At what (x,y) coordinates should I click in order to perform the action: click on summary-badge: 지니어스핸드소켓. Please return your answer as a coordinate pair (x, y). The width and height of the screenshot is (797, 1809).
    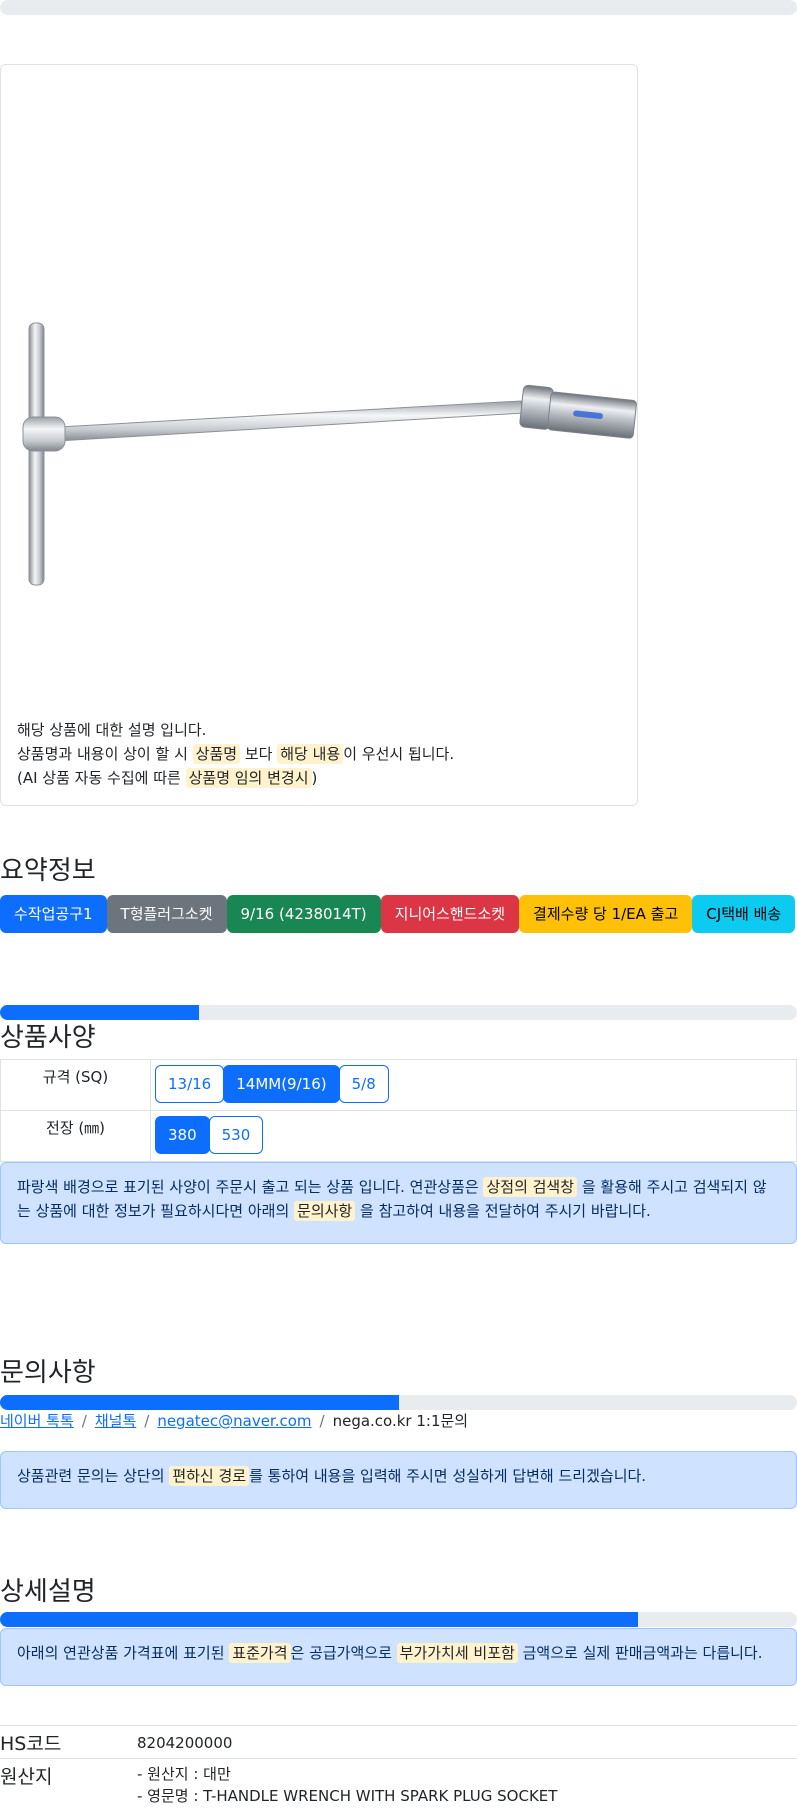
    Looking at the image, I should click on (450, 914).